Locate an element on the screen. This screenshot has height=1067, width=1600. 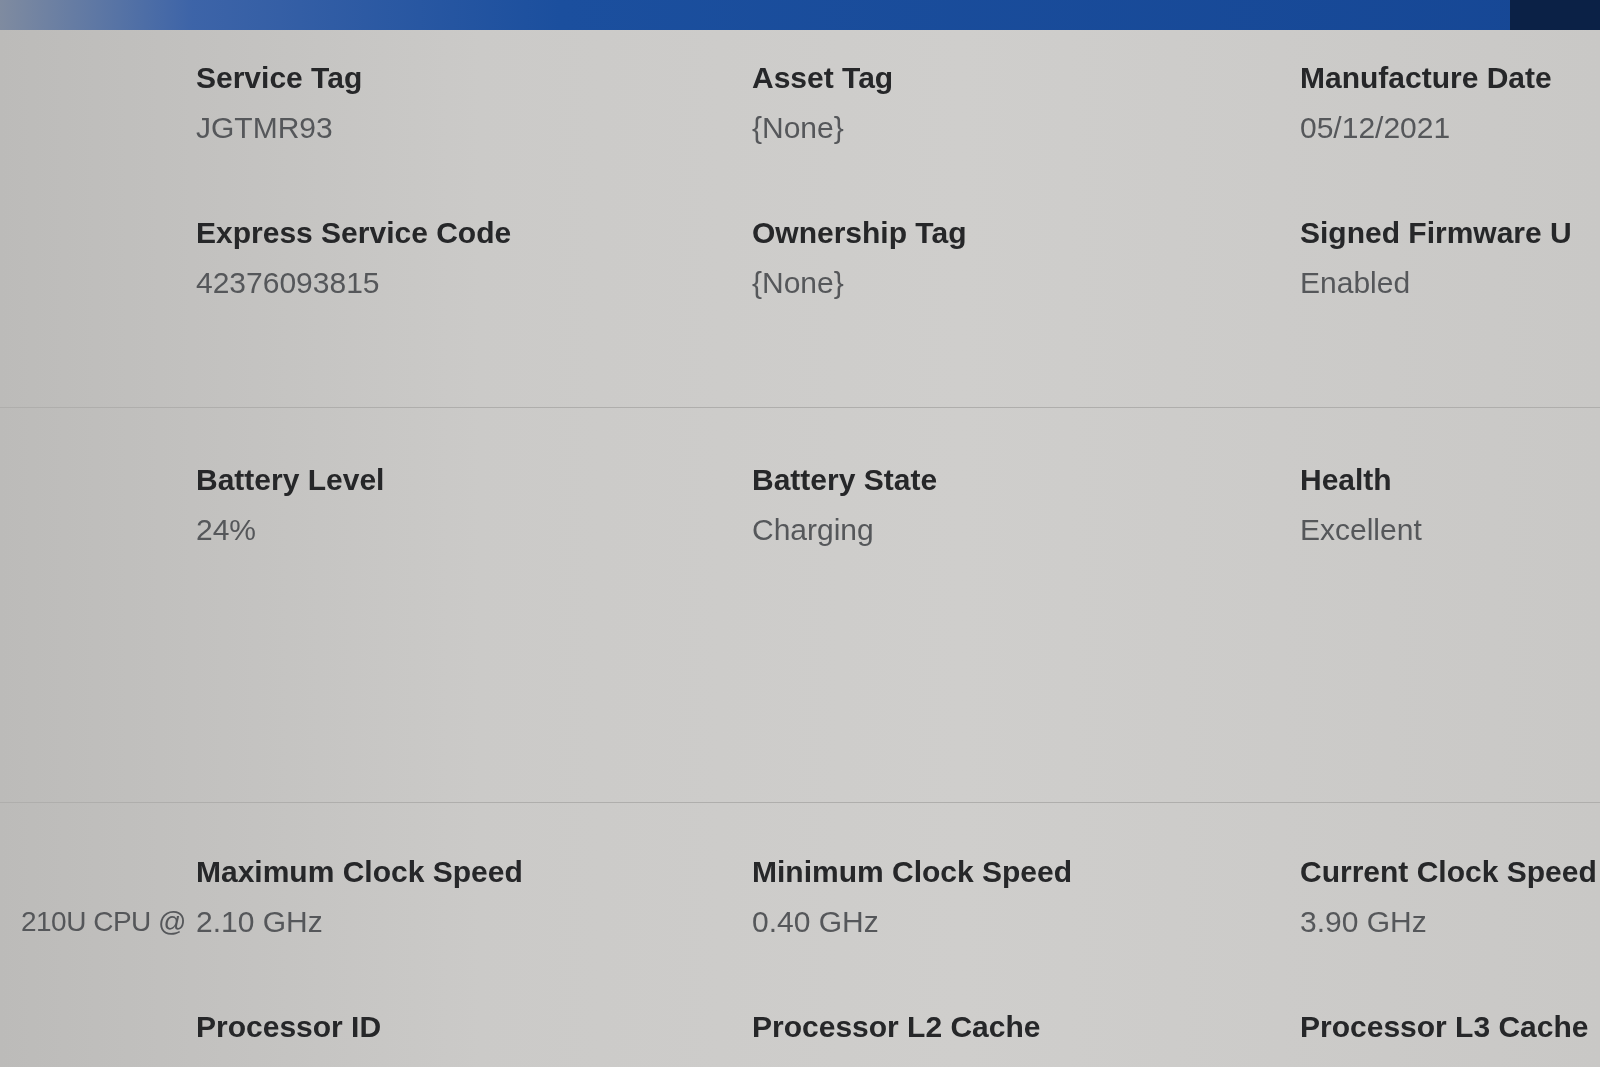
field-value: 0.40 GHz is located at coordinates (816, 922).